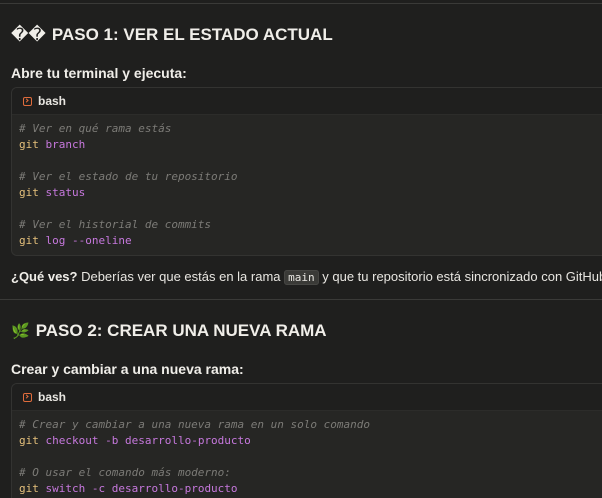 Image resolution: width=602 pixels, height=498 pixels. What do you see at coordinates (125, 472) in the screenshot?
I see `code-comment: # O usar el comando más moderno:` at bounding box center [125, 472].